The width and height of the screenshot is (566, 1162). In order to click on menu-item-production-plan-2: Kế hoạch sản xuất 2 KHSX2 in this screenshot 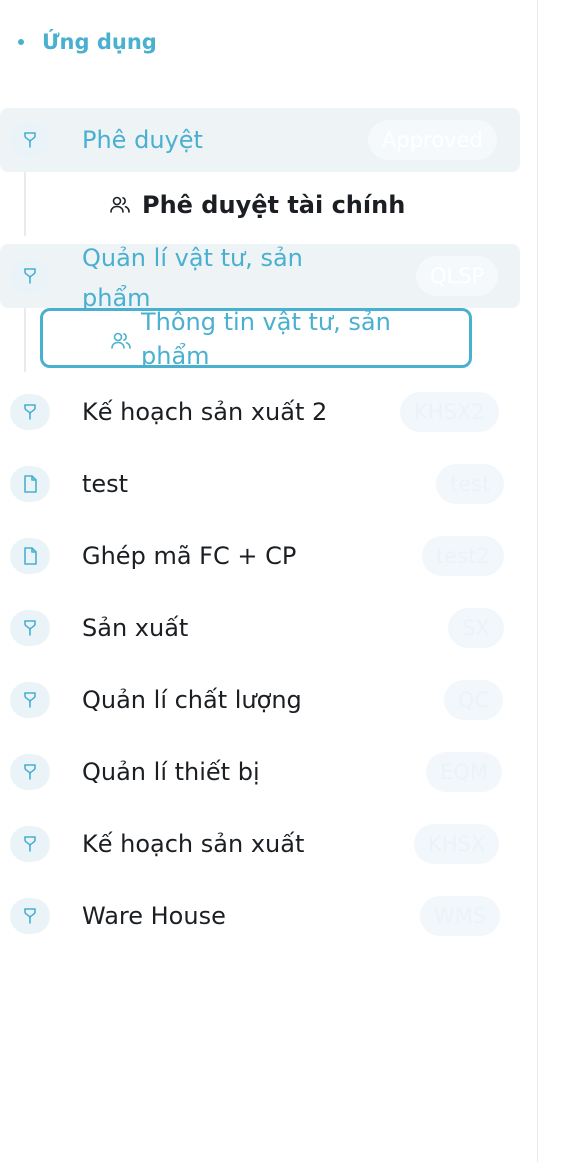, I will do `click(260, 412)`.